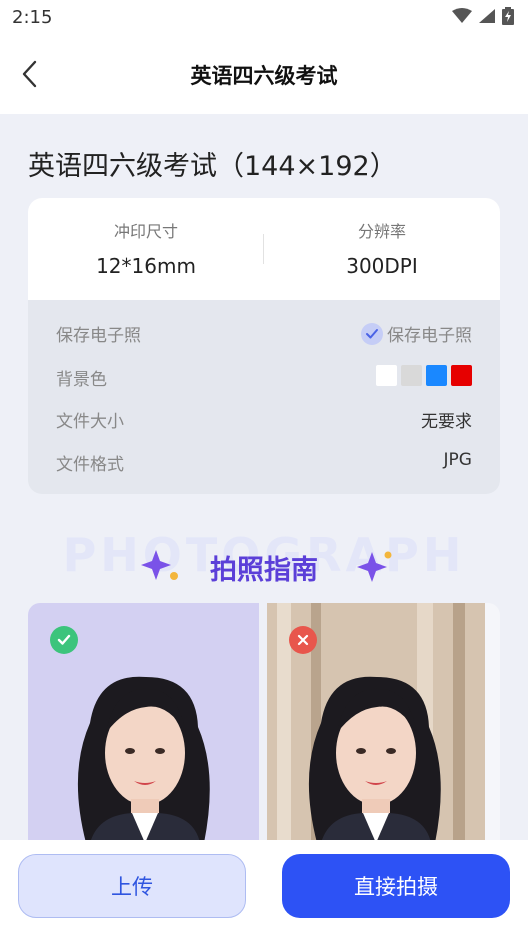  I want to click on spec-summary: 冲印尺寸 12*16mm 分辨率 300DPI, so click(264, 249).